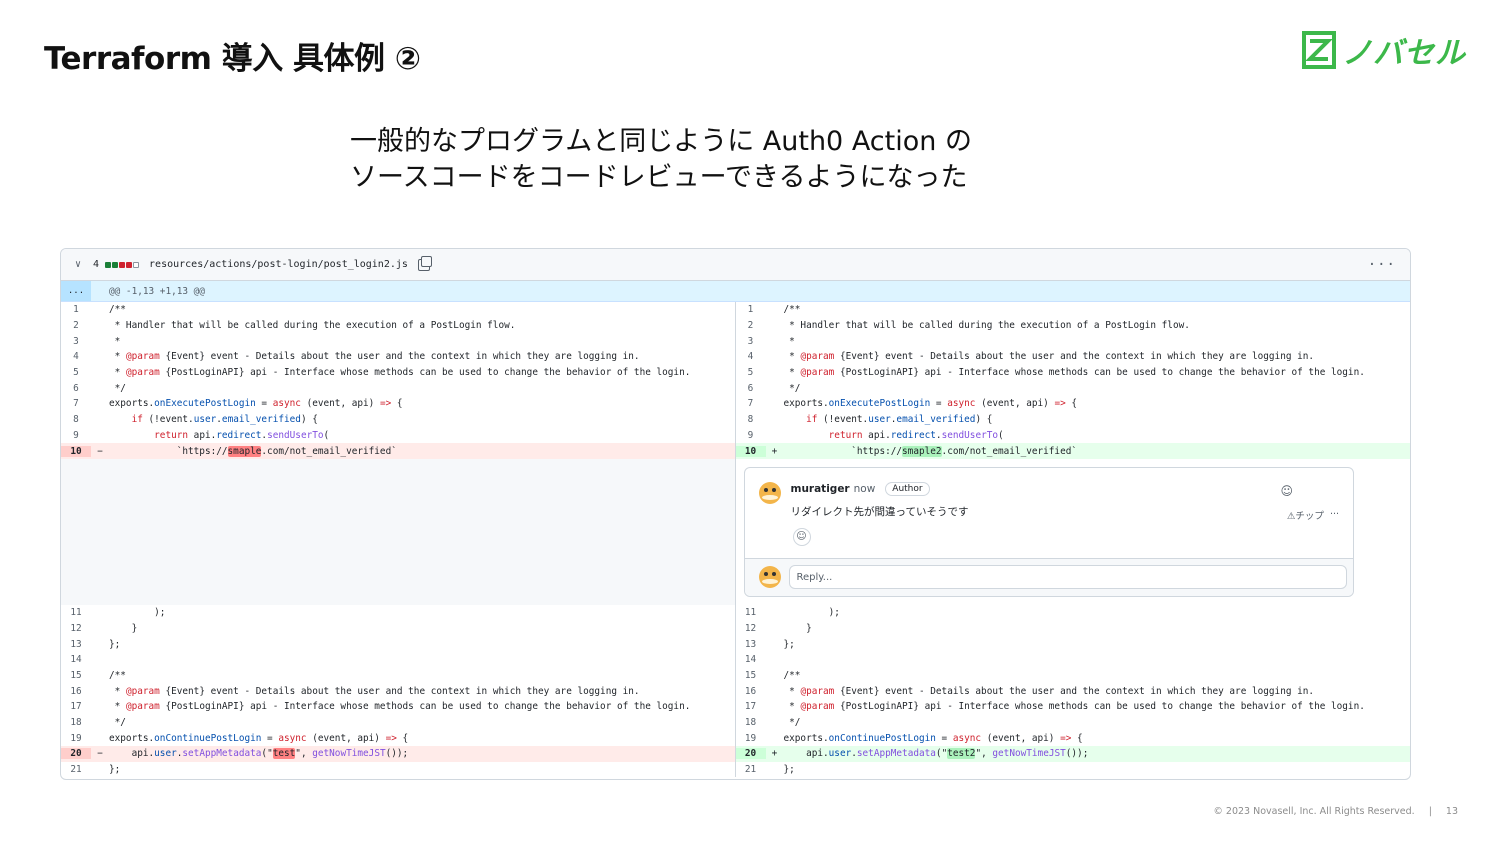  I want to click on code-text: if (!event.user.email_verified) {, so click(899, 420).